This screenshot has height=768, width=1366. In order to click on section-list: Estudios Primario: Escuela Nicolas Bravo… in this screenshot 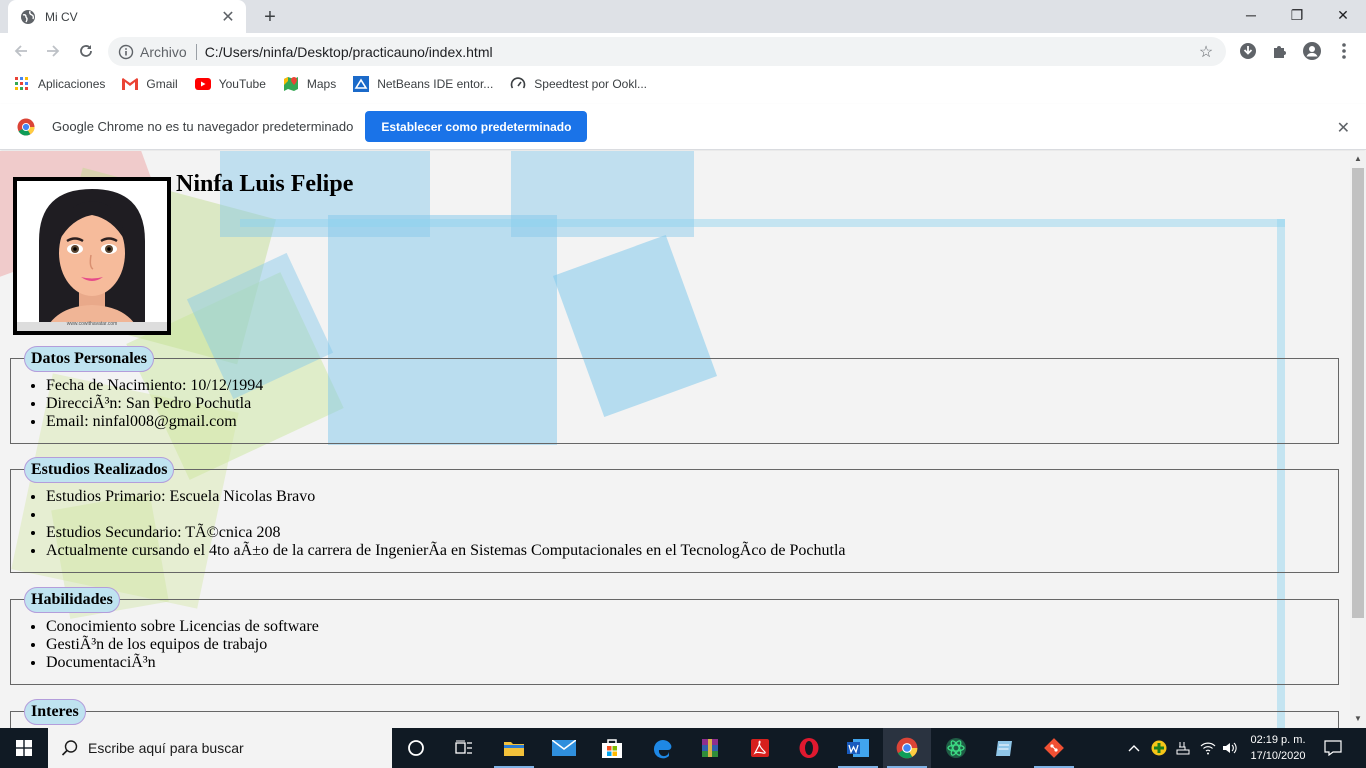, I will do `click(674, 515)`.